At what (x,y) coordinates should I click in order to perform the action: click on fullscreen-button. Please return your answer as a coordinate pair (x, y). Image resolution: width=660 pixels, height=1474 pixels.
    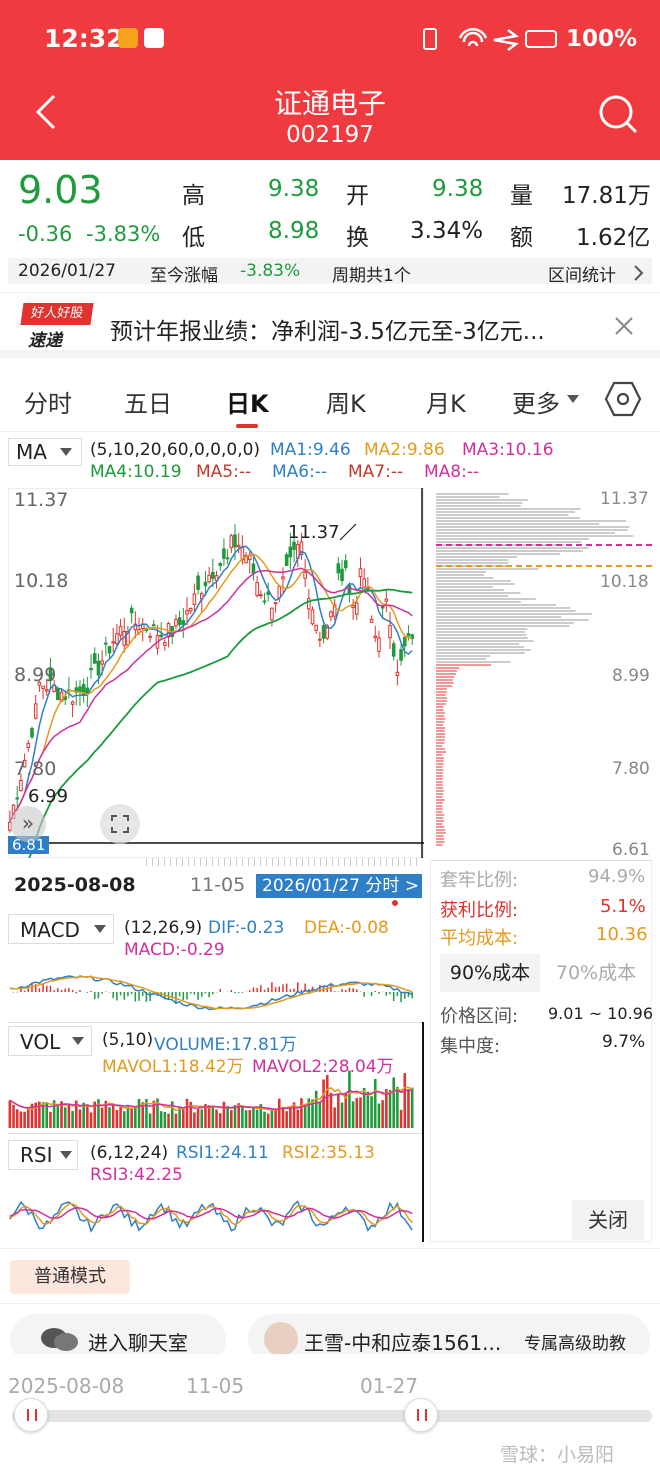
    Looking at the image, I should click on (120, 824).